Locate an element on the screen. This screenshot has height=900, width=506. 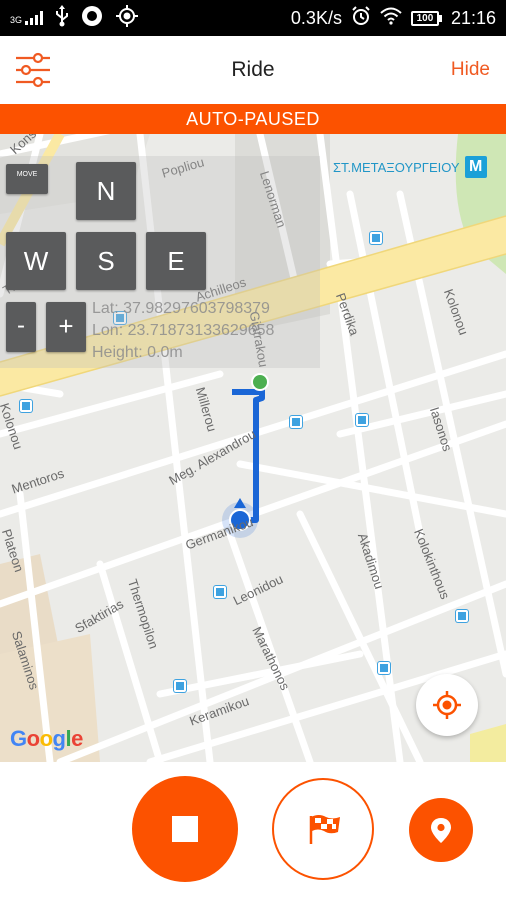
battery-icon: 100 is located at coordinates (426, 18).